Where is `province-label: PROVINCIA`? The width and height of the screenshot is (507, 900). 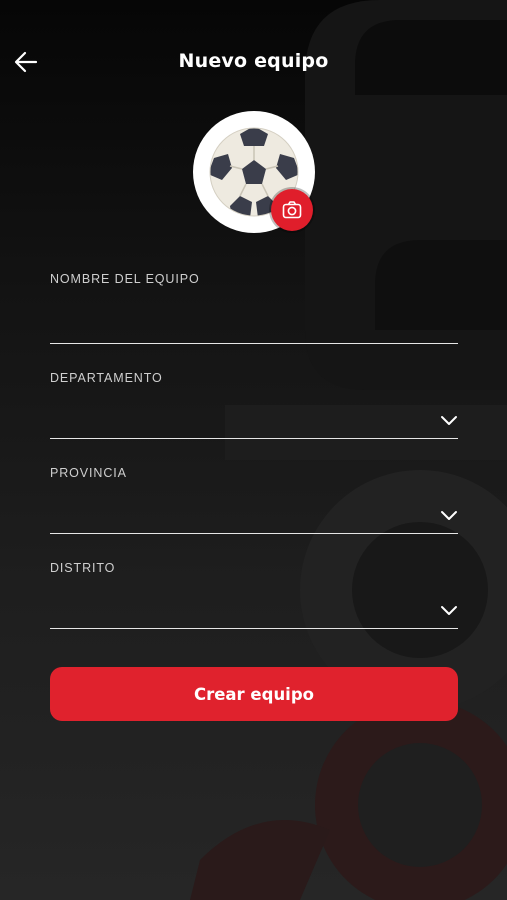
province-label: PROVINCIA is located at coordinates (88, 473).